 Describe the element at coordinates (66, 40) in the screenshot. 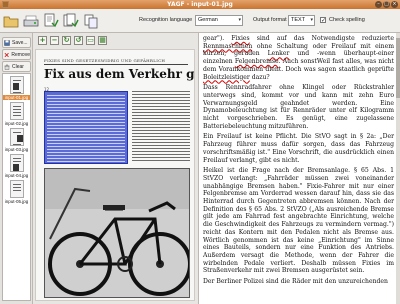

I see `rotate-icon: ↻` at that location.